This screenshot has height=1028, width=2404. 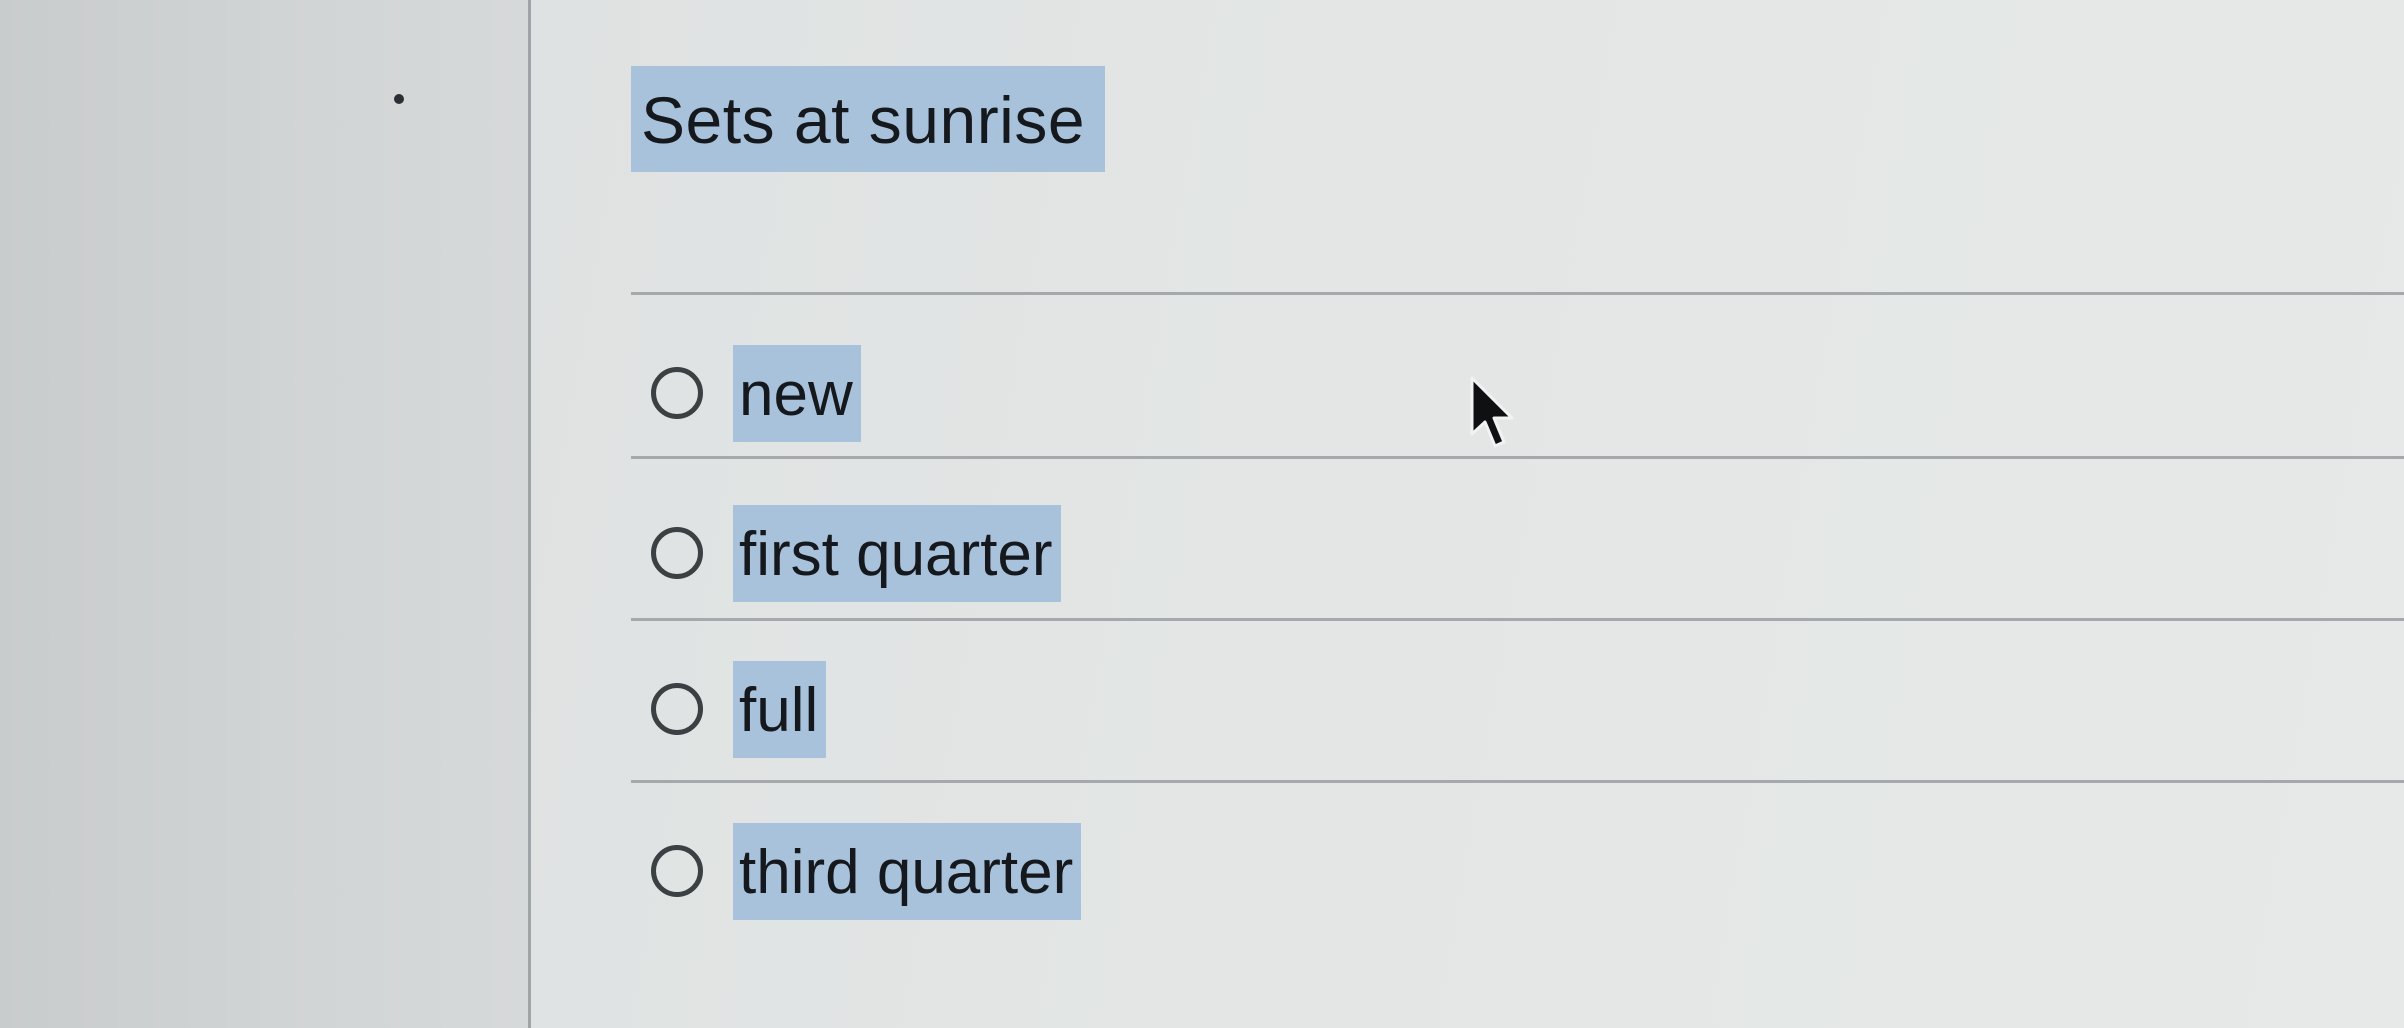 I want to click on option-new: new, so click(x=756, y=393).